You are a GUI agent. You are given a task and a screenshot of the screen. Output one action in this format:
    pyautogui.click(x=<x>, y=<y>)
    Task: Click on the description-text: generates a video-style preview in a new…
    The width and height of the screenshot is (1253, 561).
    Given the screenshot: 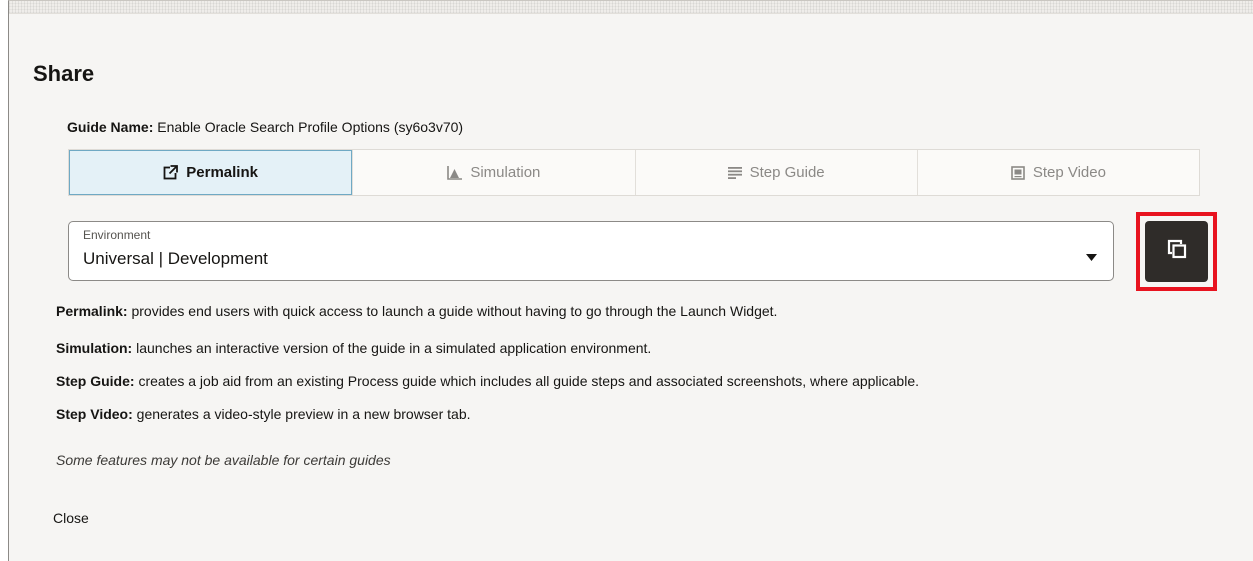 What is the action you would take?
    pyautogui.click(x=303, y=414)
    